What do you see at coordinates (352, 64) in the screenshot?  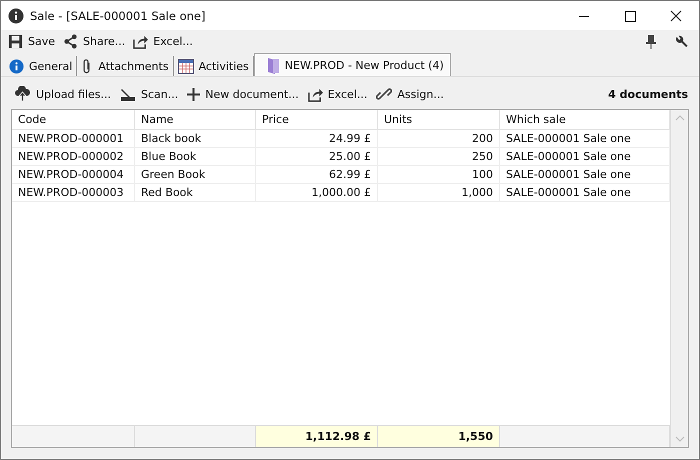 I see `tab: NEW.PROD - New Product (4)` at bounding box center [352, 64].